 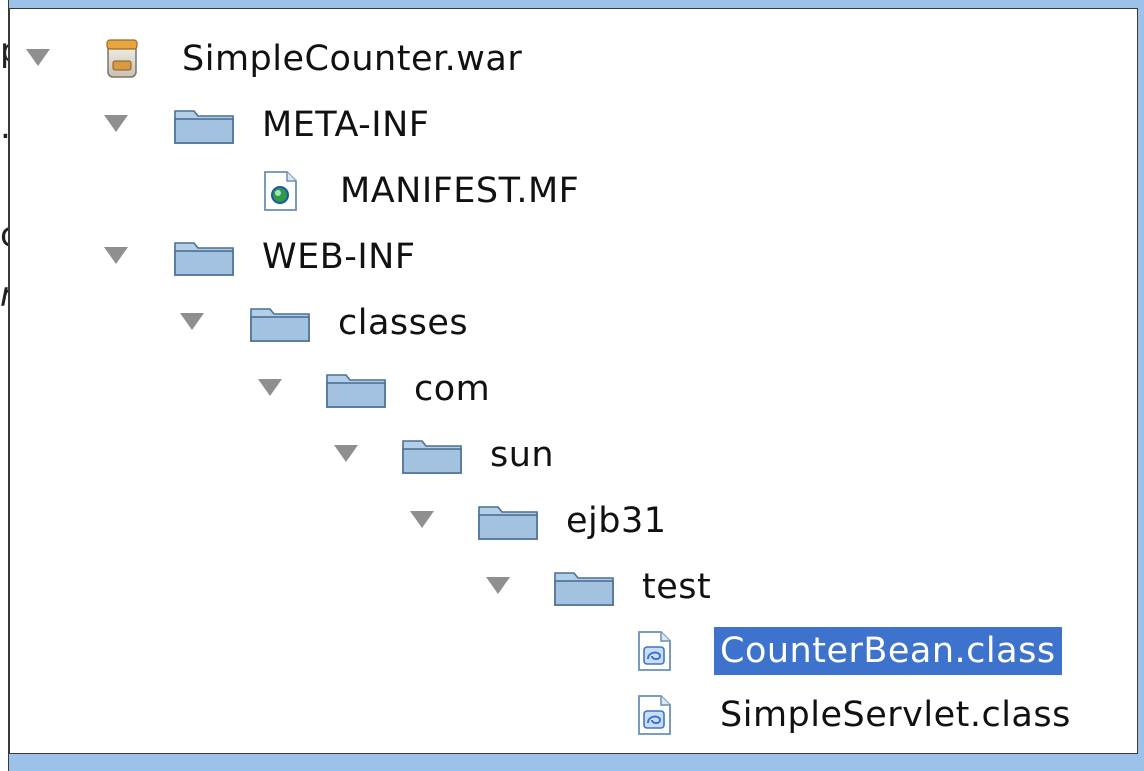 What do you see at coordinates (122, 58) in the screenshot?
I see `jar-archive-icon` at bounding box center [122, 58].